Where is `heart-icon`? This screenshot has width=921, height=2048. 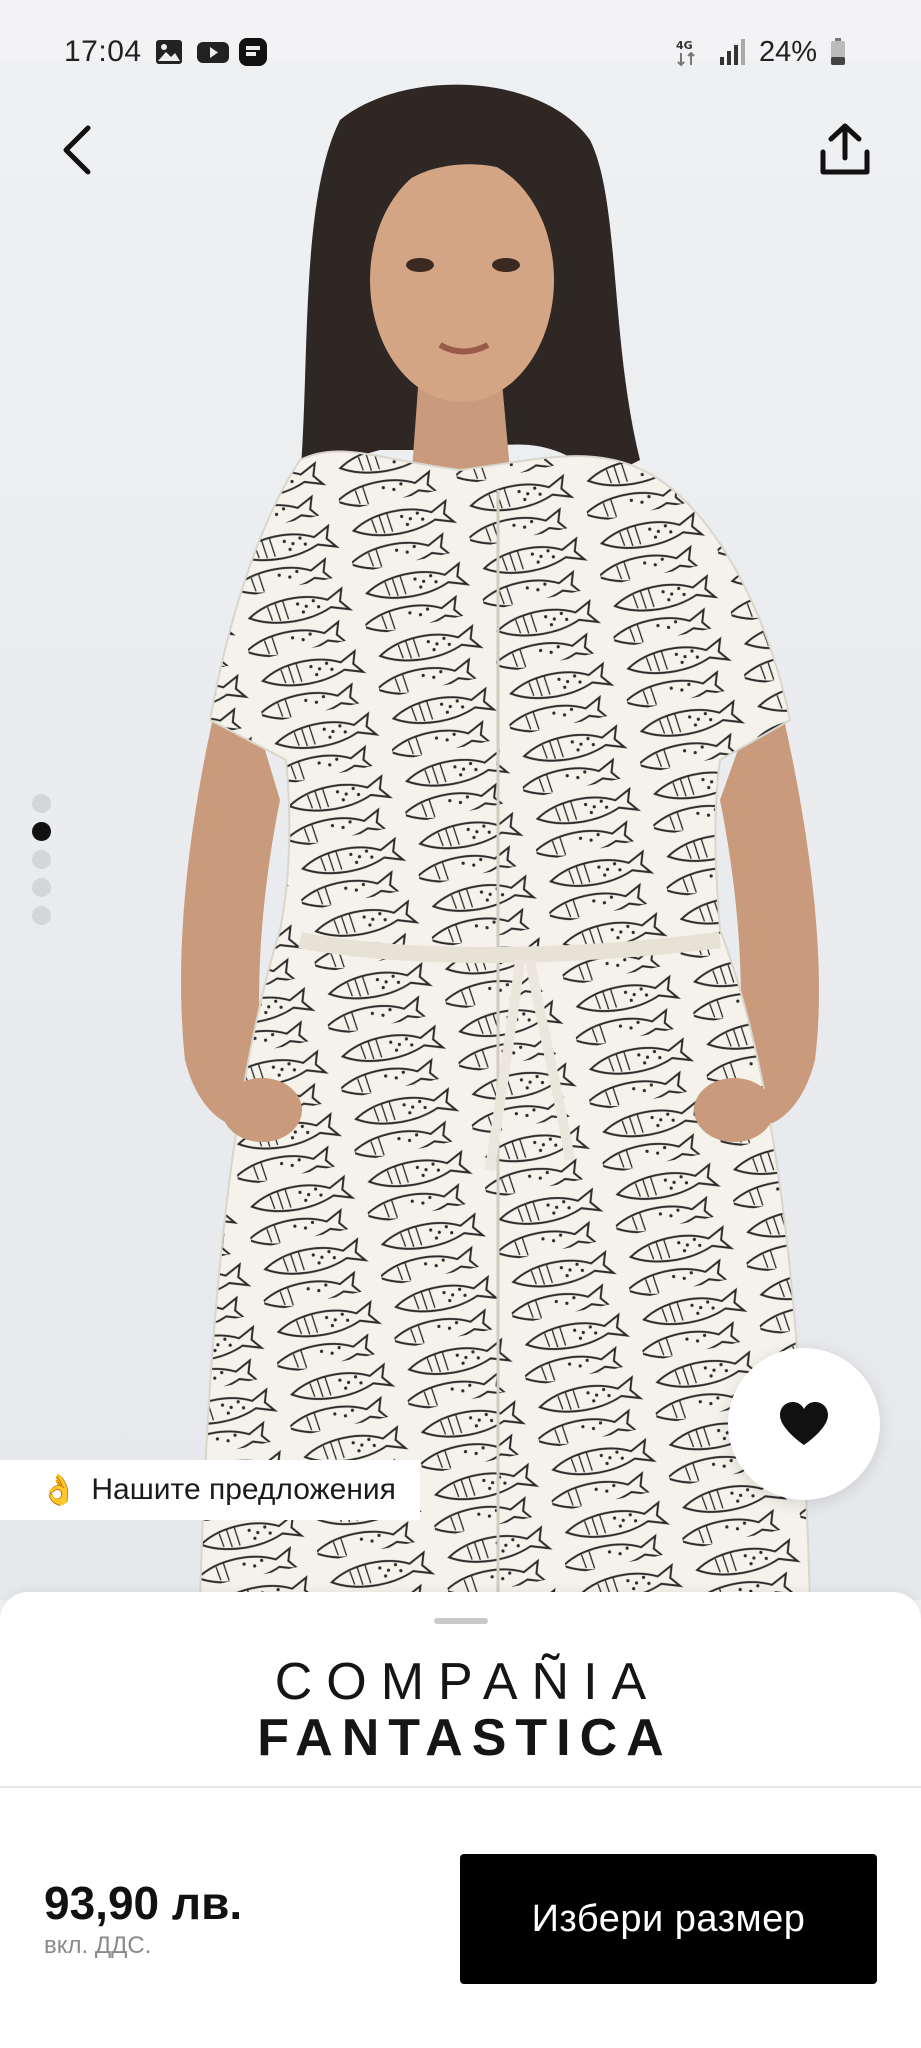
heart-icon is located at coordinates (804, 1423).